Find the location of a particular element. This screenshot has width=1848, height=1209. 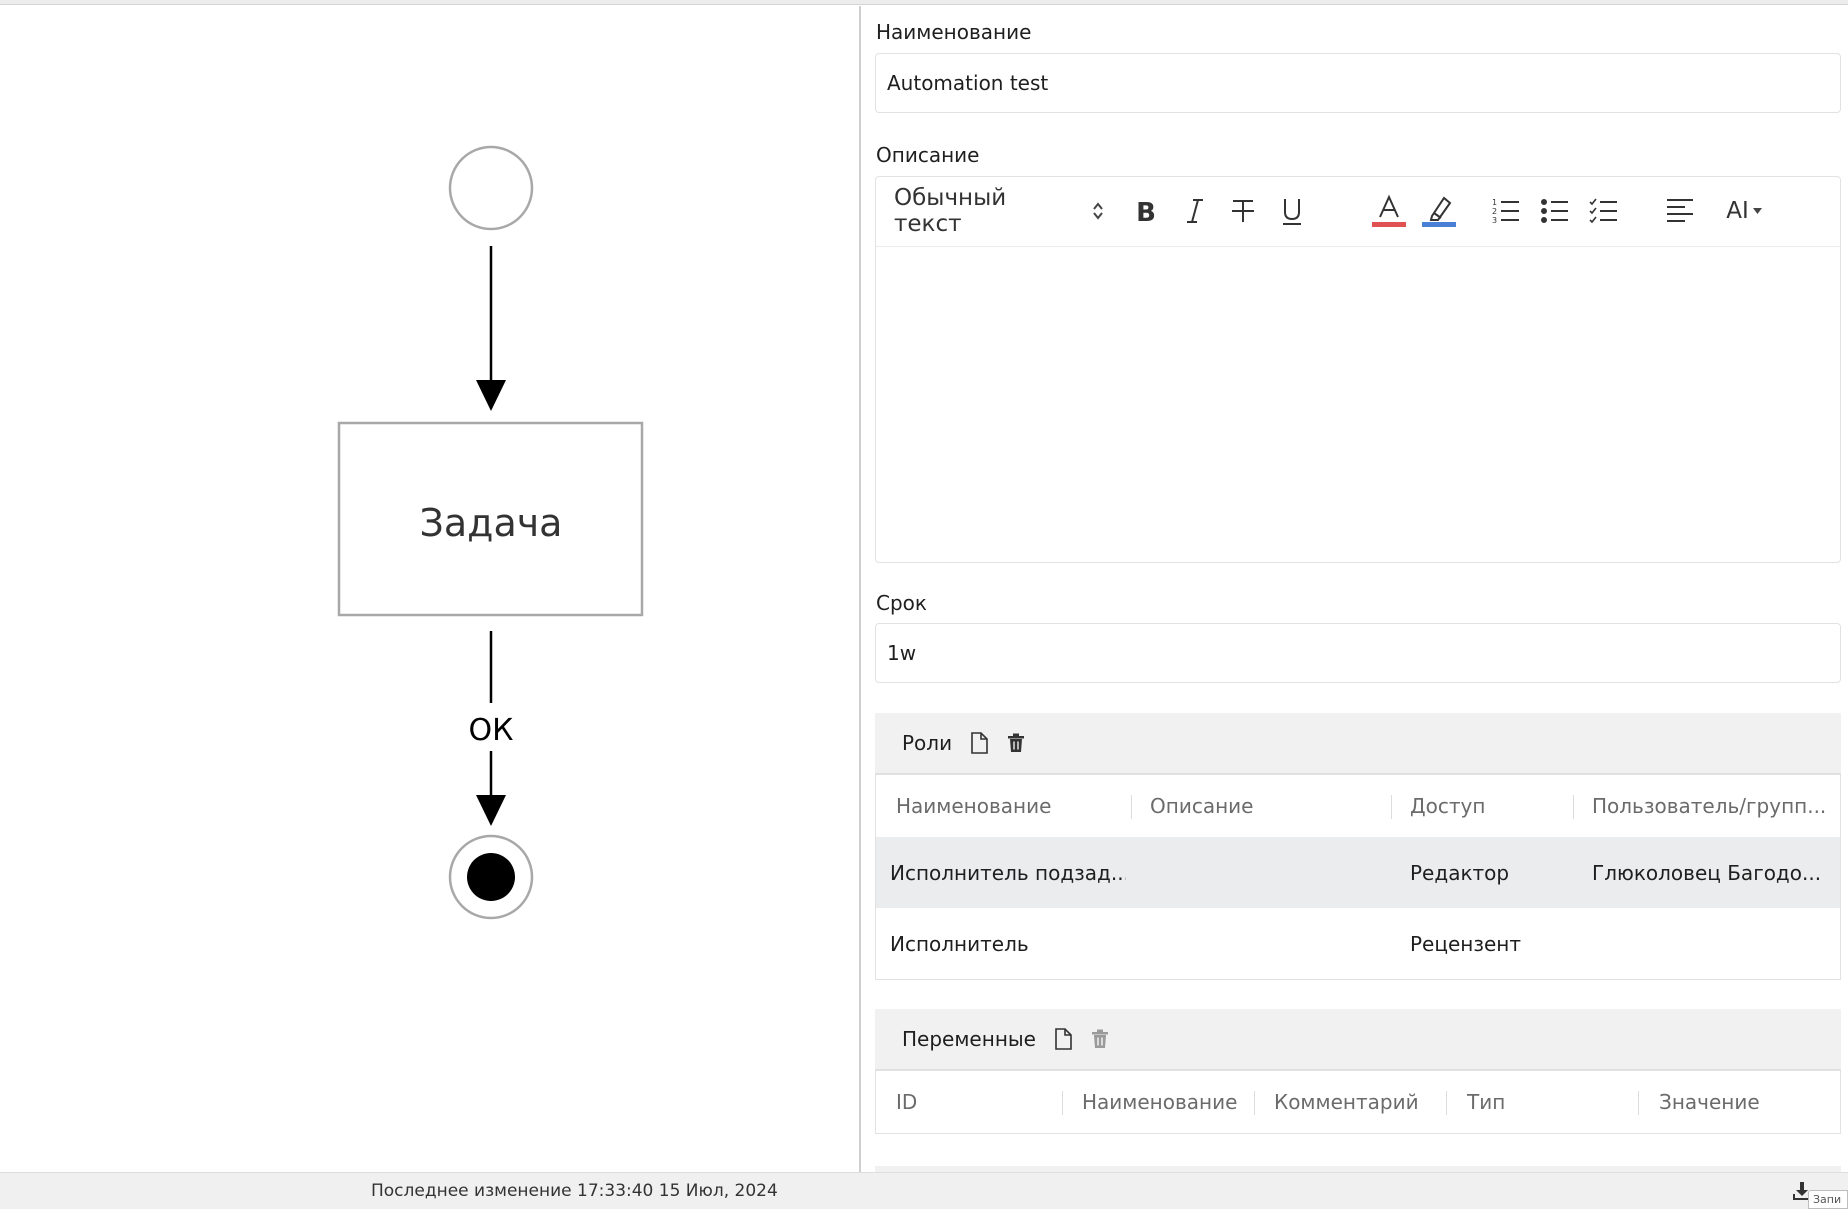

sequence-flow-start-to-task is located at coordinates (491, 328).